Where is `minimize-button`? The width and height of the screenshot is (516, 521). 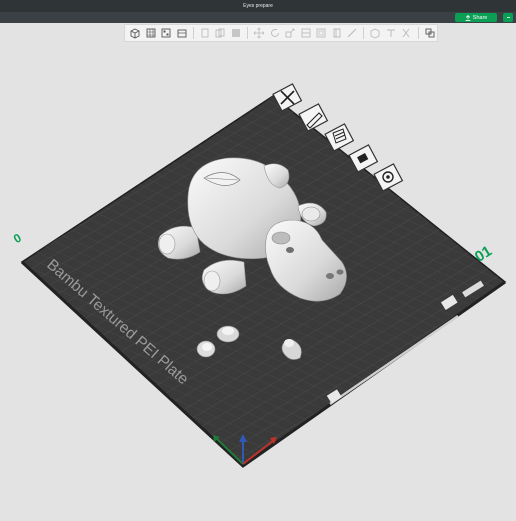 minimize-button is located at coordinates (508, 17).